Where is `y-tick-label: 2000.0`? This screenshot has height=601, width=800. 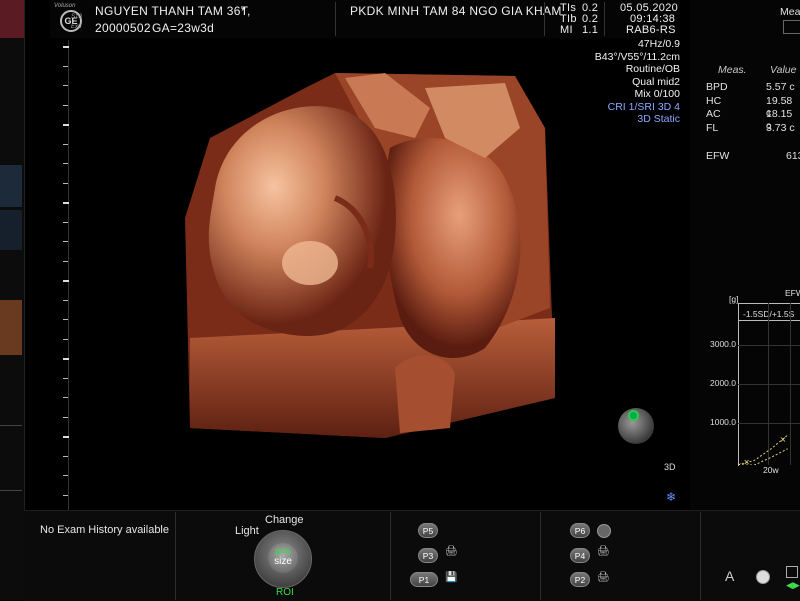
y-tick-label: 2000.0 is located at coordinates (723, 383).